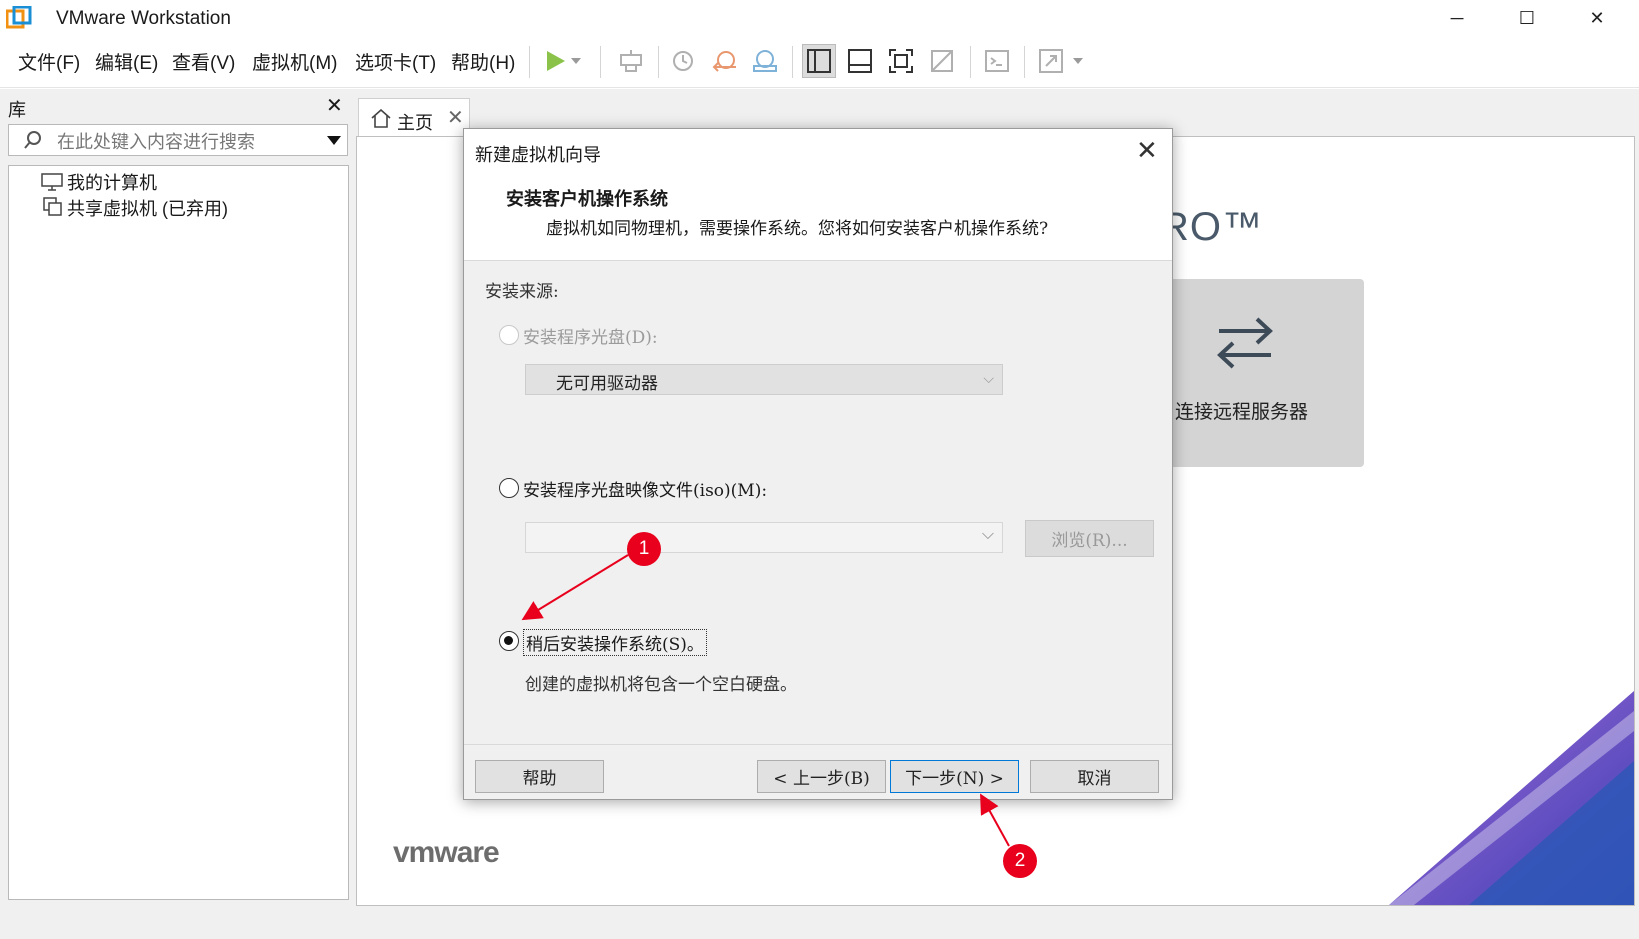  What do you see at coordinates (1020, 861) in the screenshot?
I see `annotation-badge-2: 2` at bounding box center [1020, 861].